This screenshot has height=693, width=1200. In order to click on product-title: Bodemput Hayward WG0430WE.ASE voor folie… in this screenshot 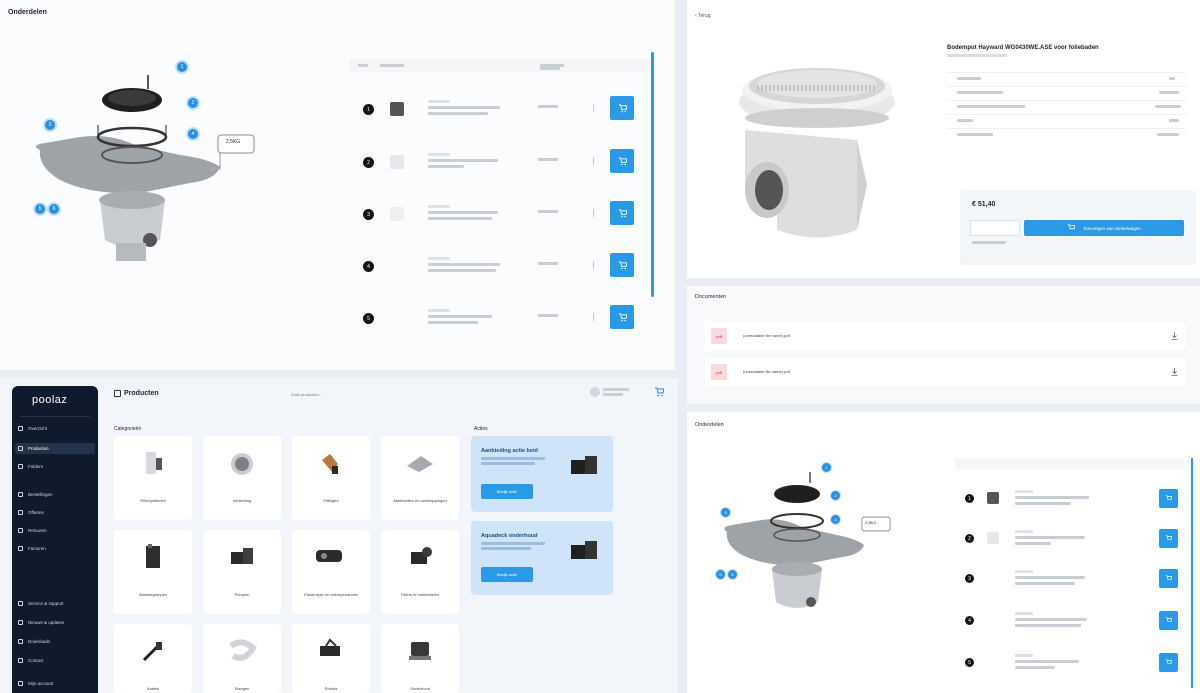, I will do `click(1023, 48)`.